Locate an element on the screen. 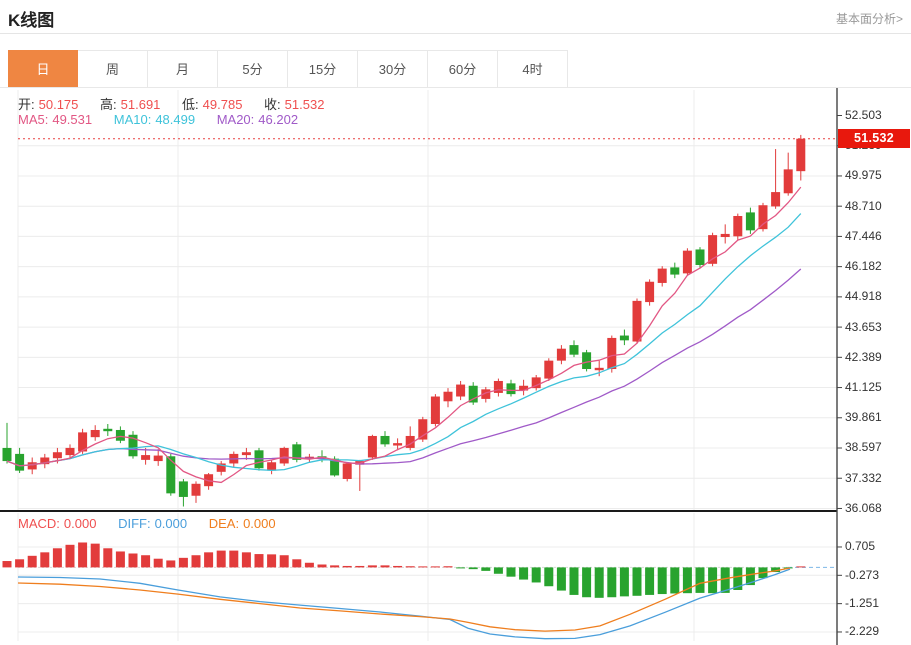 This screenshot has width=911, height=645. ma10-label: MA10: is located at coordinates (132, 119).